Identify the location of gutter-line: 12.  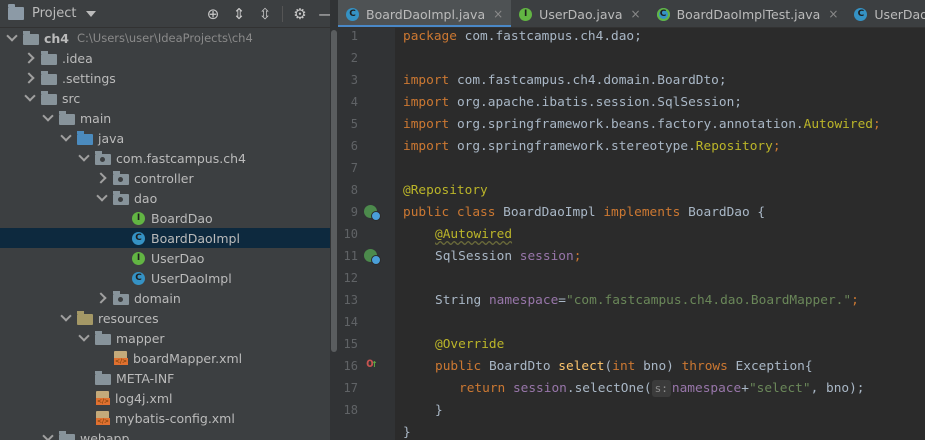
(366, 281).